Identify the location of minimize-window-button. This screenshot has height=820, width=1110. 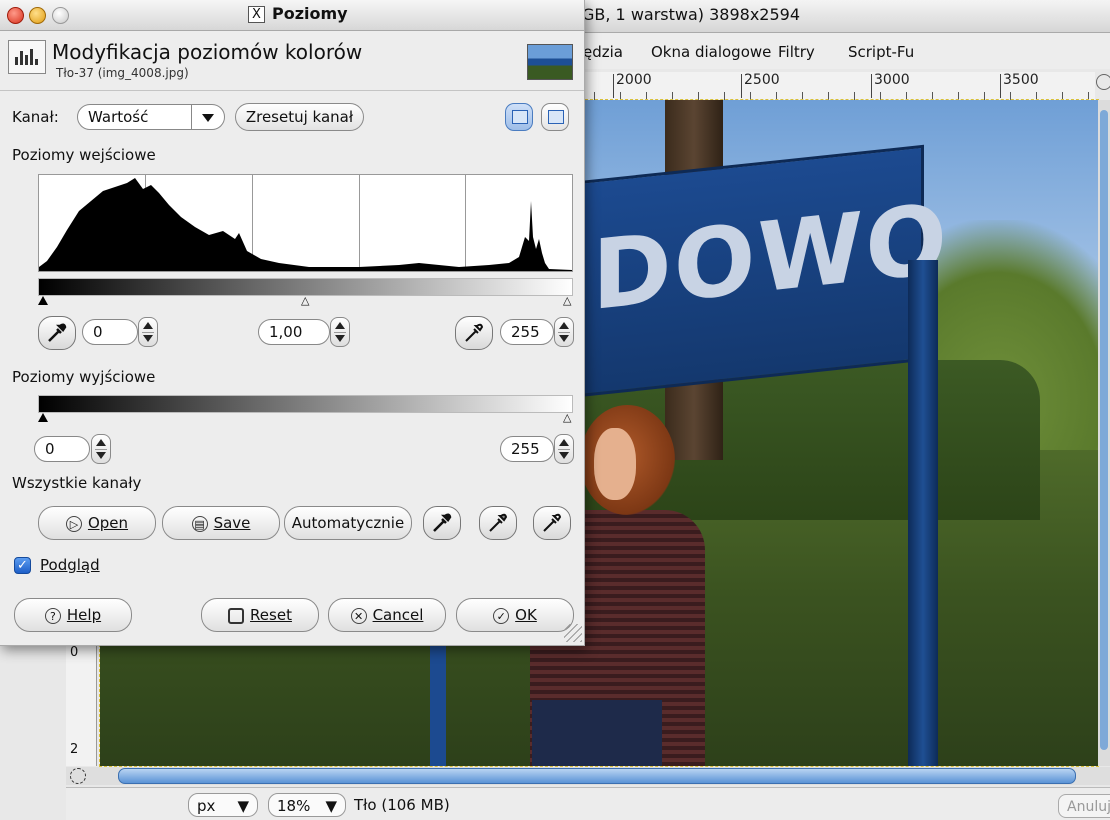
(37, 15).